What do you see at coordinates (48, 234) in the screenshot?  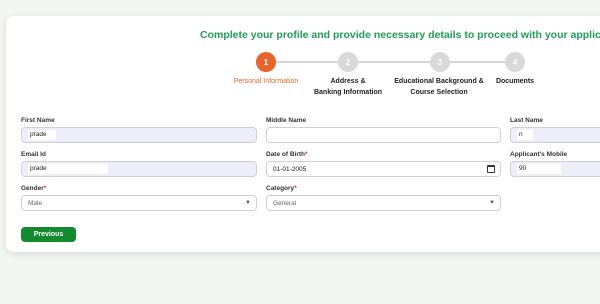 I see `previous-button: Previous` at bounding box center [48, 234].